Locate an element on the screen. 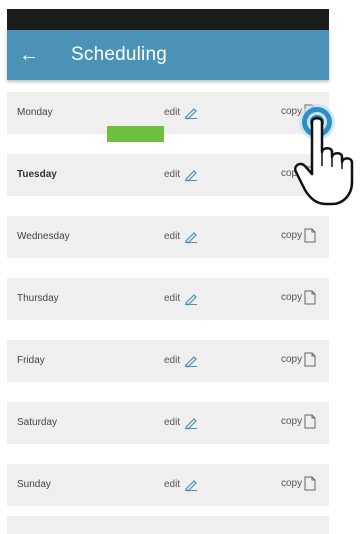 The width and height of the screenshot is (363, 534). day-row-sunday: Sunday edit copy is located at coordinates (168, 485).